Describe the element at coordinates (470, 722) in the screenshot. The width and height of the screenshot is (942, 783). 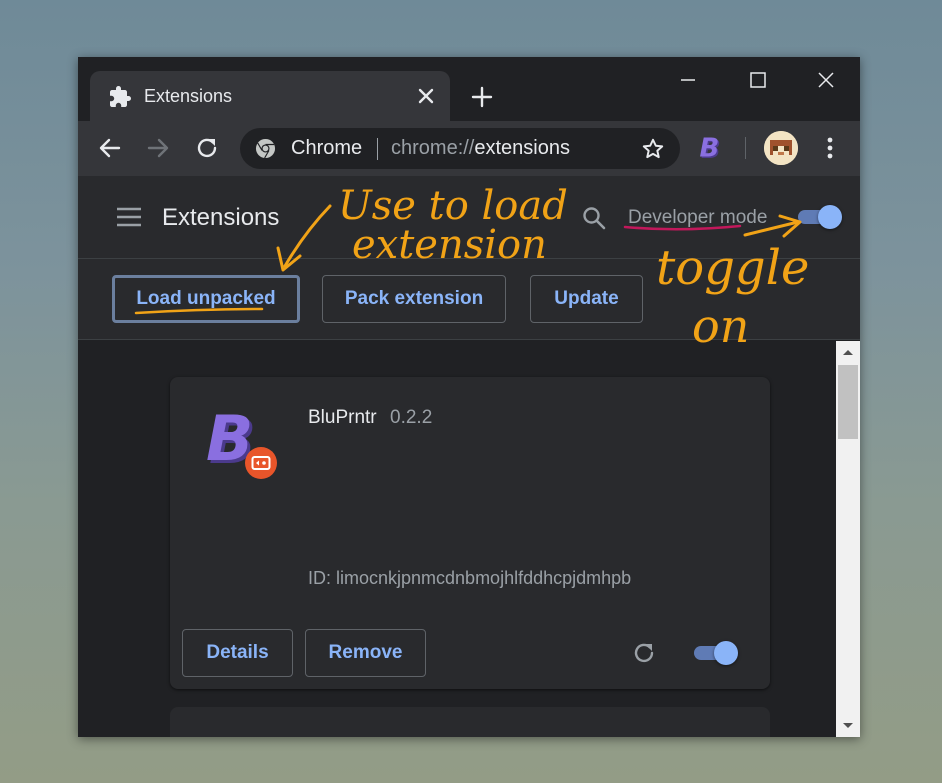
I see `extension-card-next` at that location.